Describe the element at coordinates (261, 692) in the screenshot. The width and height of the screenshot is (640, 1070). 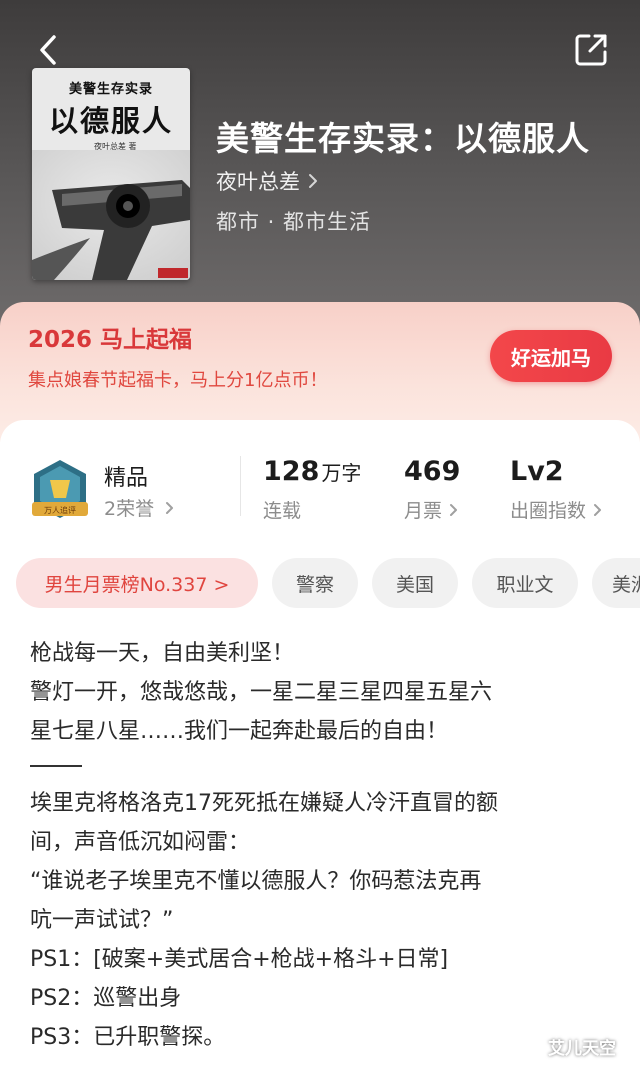
I see `synopsis-line: 警灯一开，悠哉悠哉，一星二星三星四星五星六` at that location.